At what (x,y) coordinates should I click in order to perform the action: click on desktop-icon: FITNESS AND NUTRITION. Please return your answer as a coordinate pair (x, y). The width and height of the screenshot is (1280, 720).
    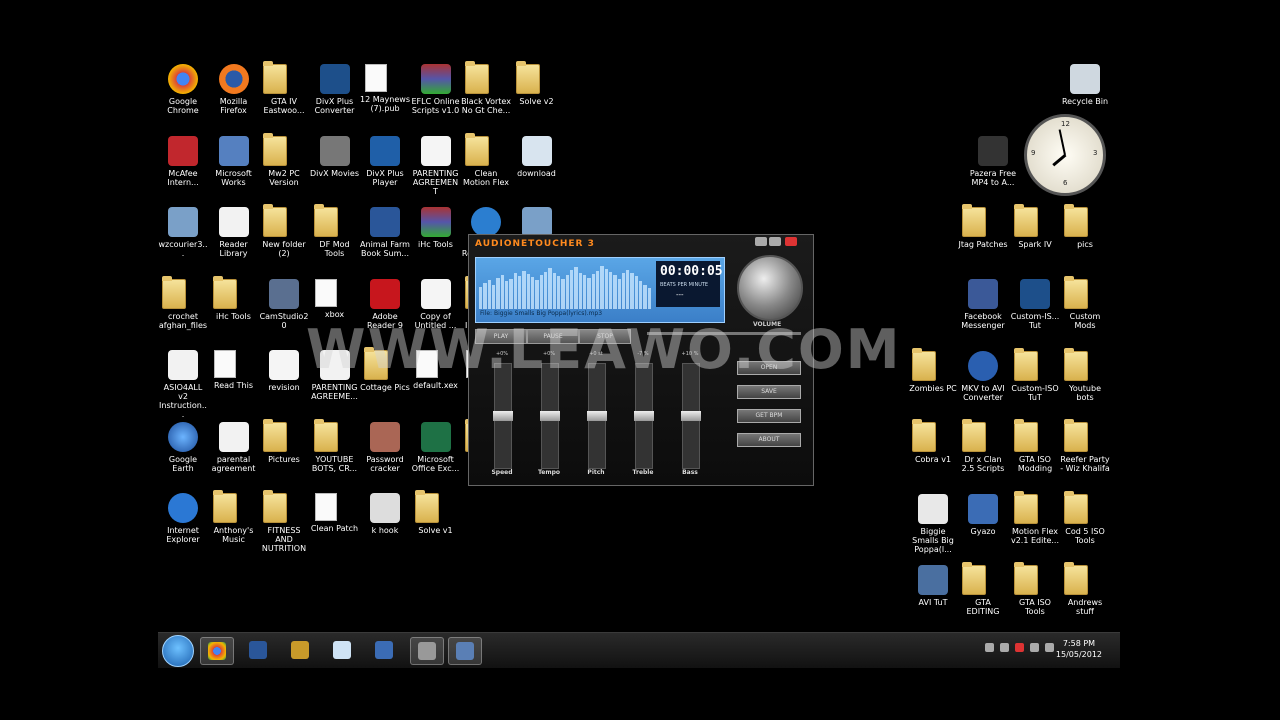
    Looking at the image, I should click on (284, 521).